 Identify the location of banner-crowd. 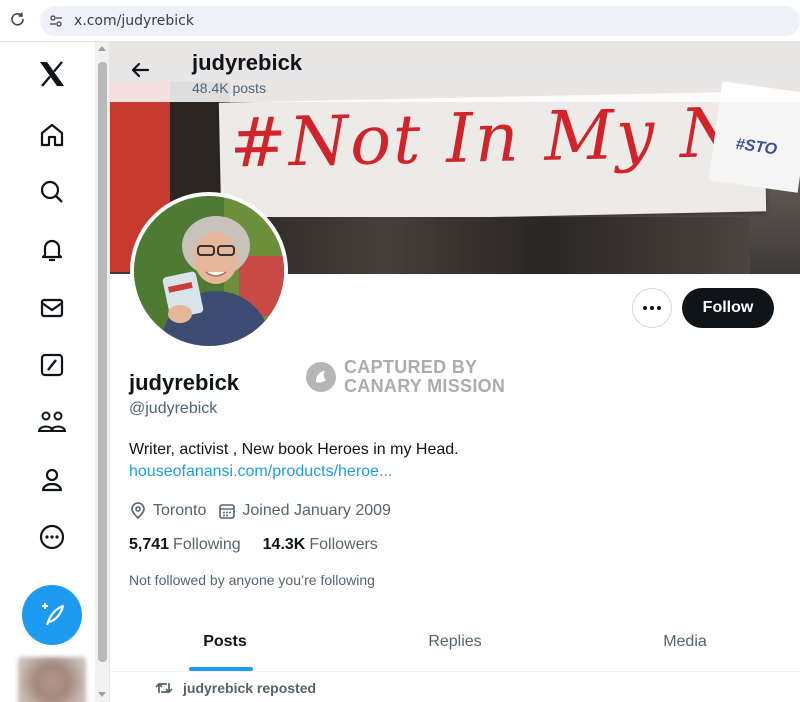
(490, 245).